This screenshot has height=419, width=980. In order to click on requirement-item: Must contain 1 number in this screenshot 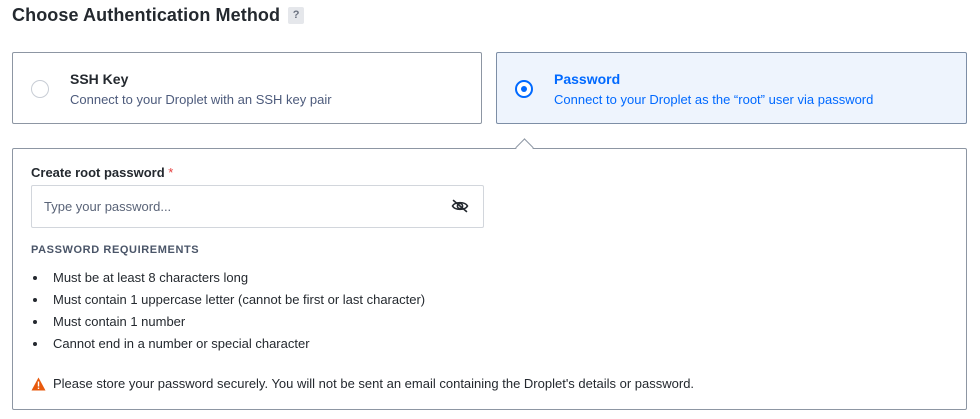, I will do `click(228, 322)`.